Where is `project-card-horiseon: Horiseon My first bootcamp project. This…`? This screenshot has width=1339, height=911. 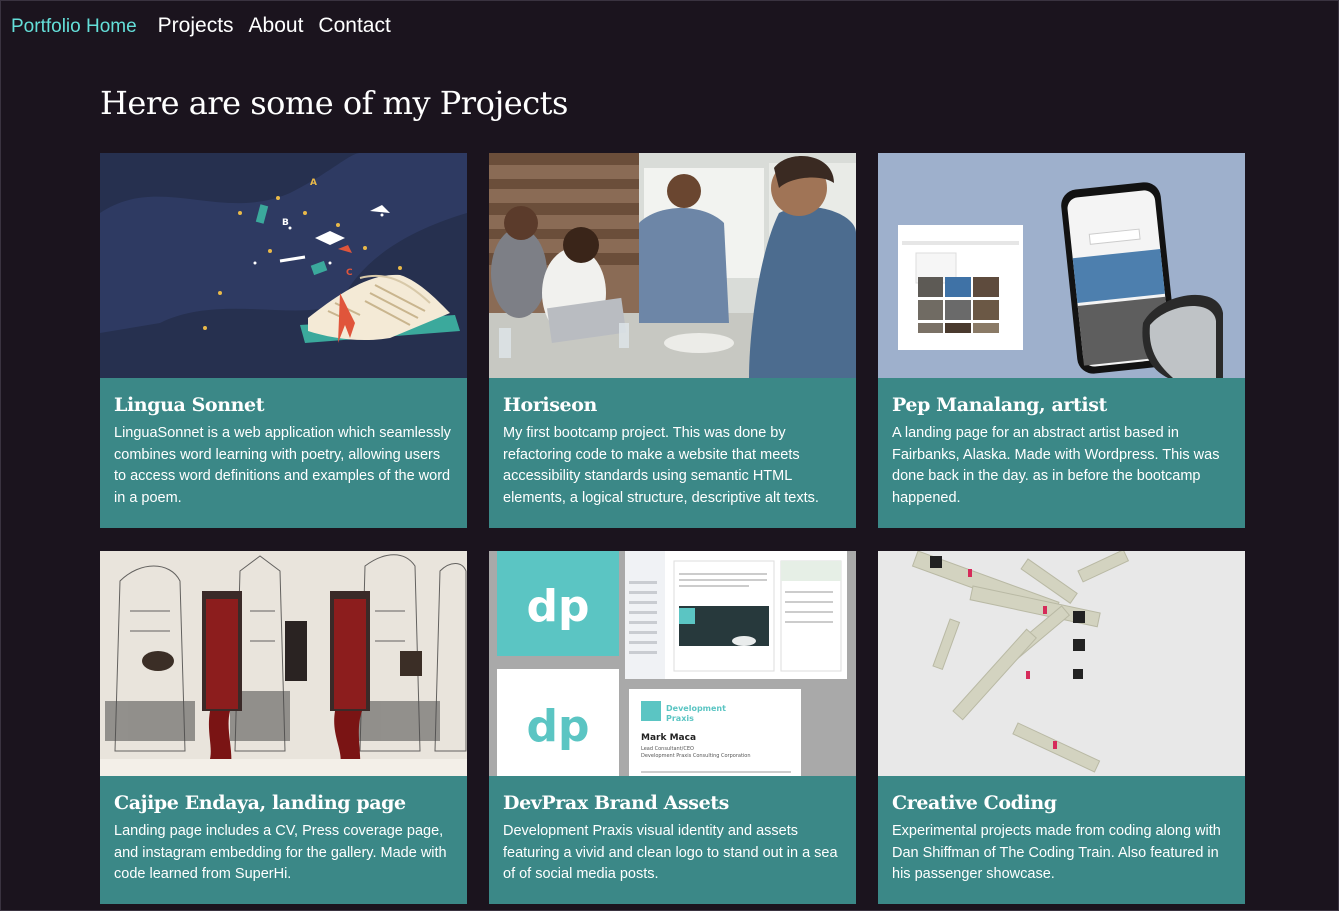
project-card-horiseon: Horiseon My first bootcamp project. This… is located at coordinates (672, 340).